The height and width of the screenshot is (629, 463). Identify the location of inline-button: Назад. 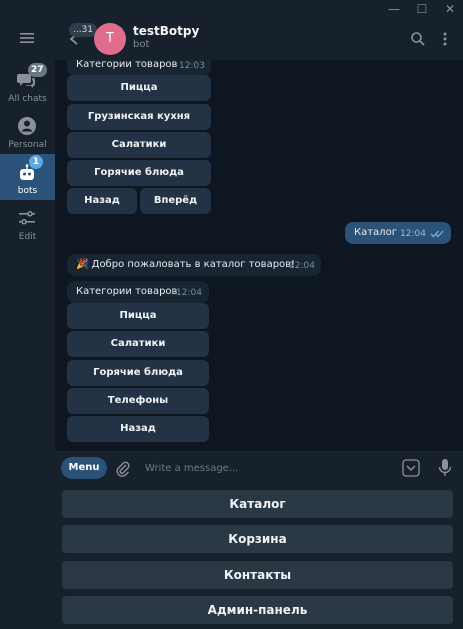
(138, 429).